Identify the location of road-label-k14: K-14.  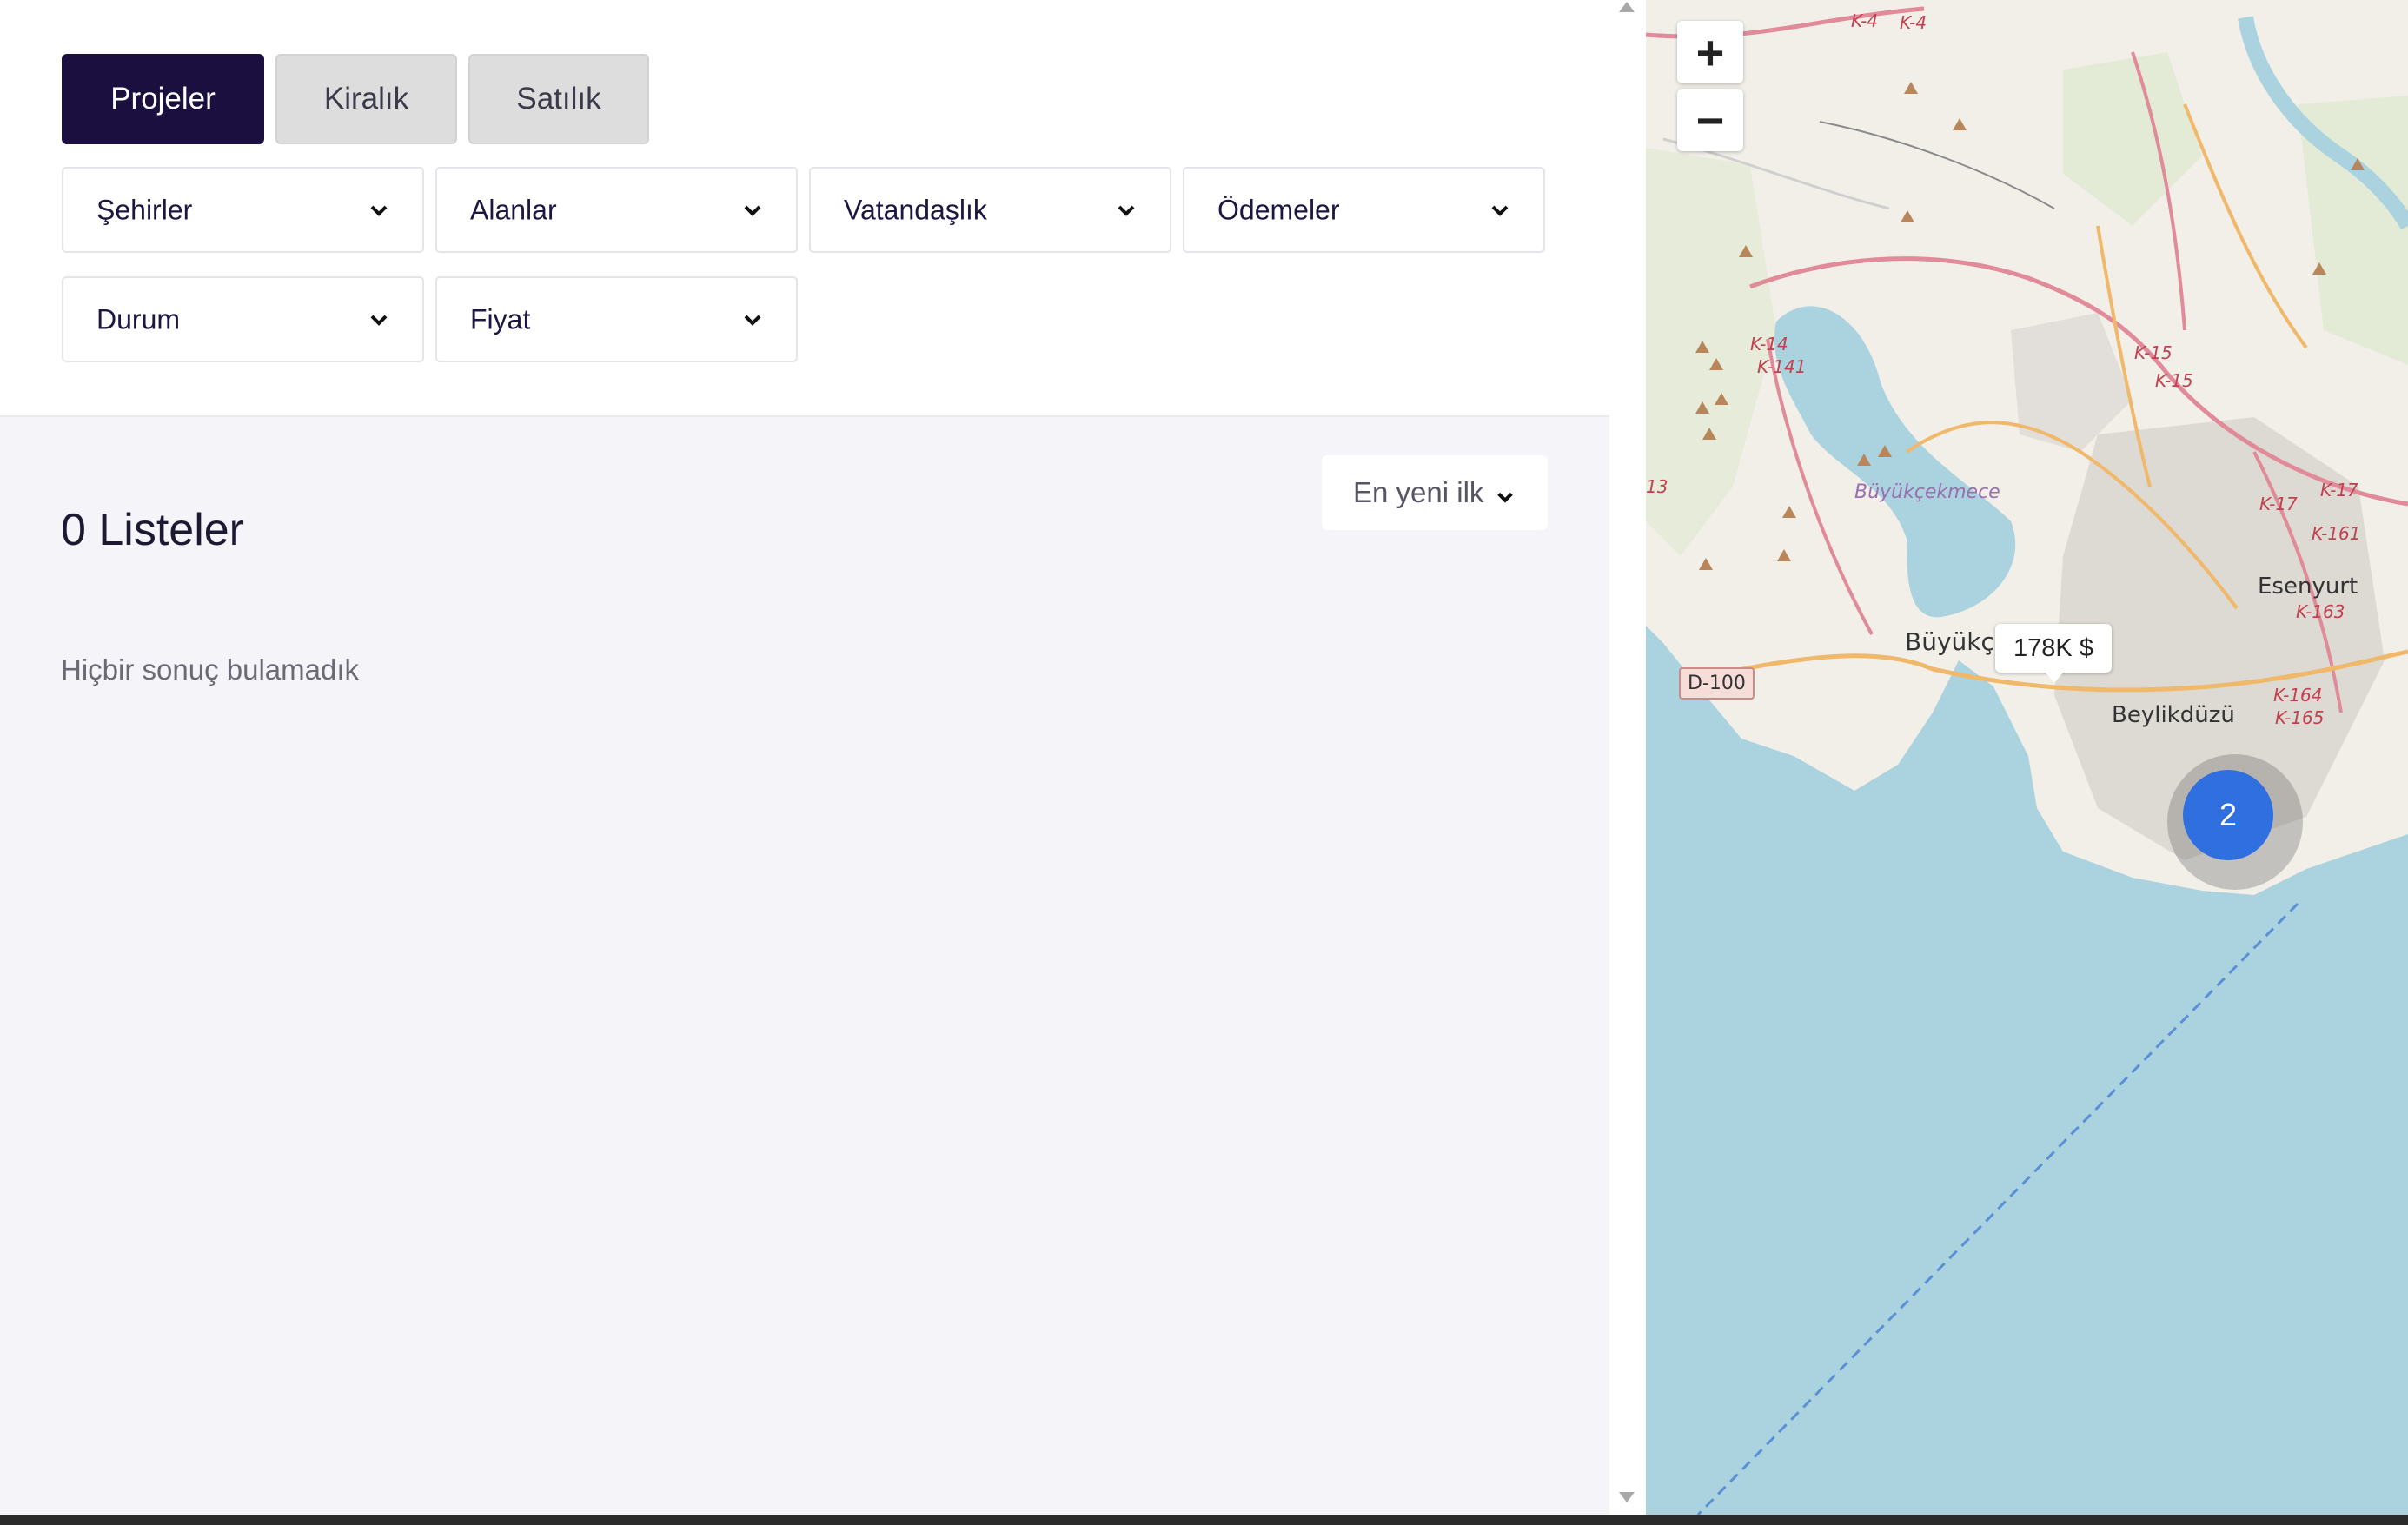
(1769, 344).